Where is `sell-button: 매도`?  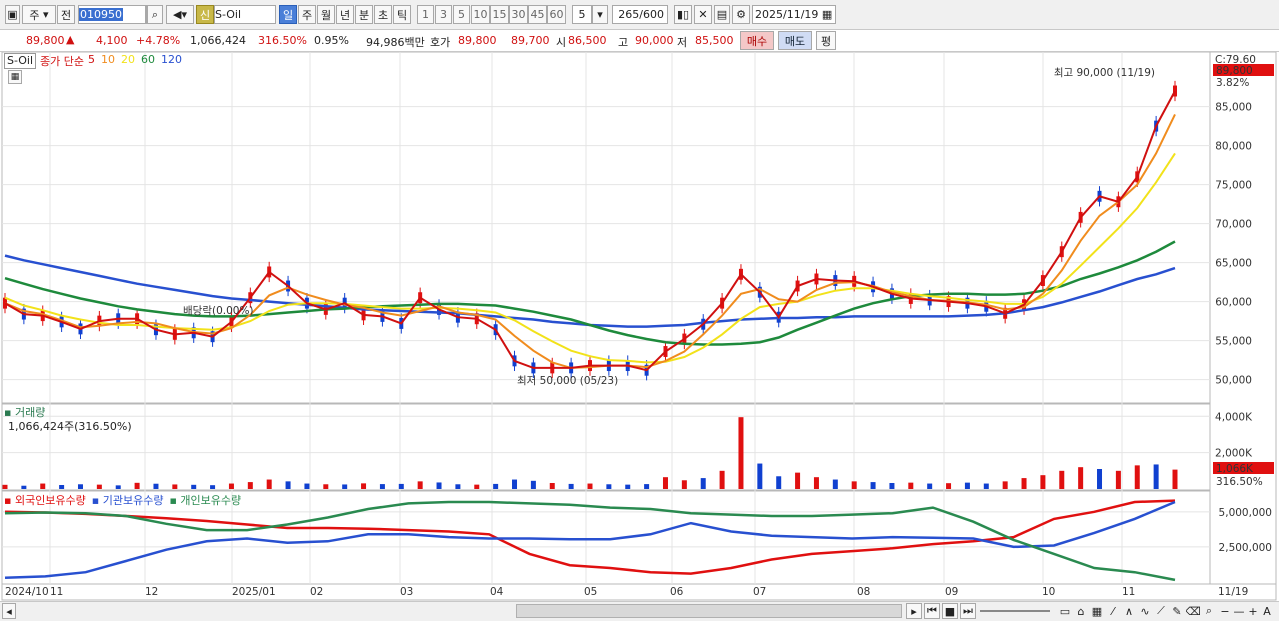 sell-button: 매도 is located at coordinates (795, 40).